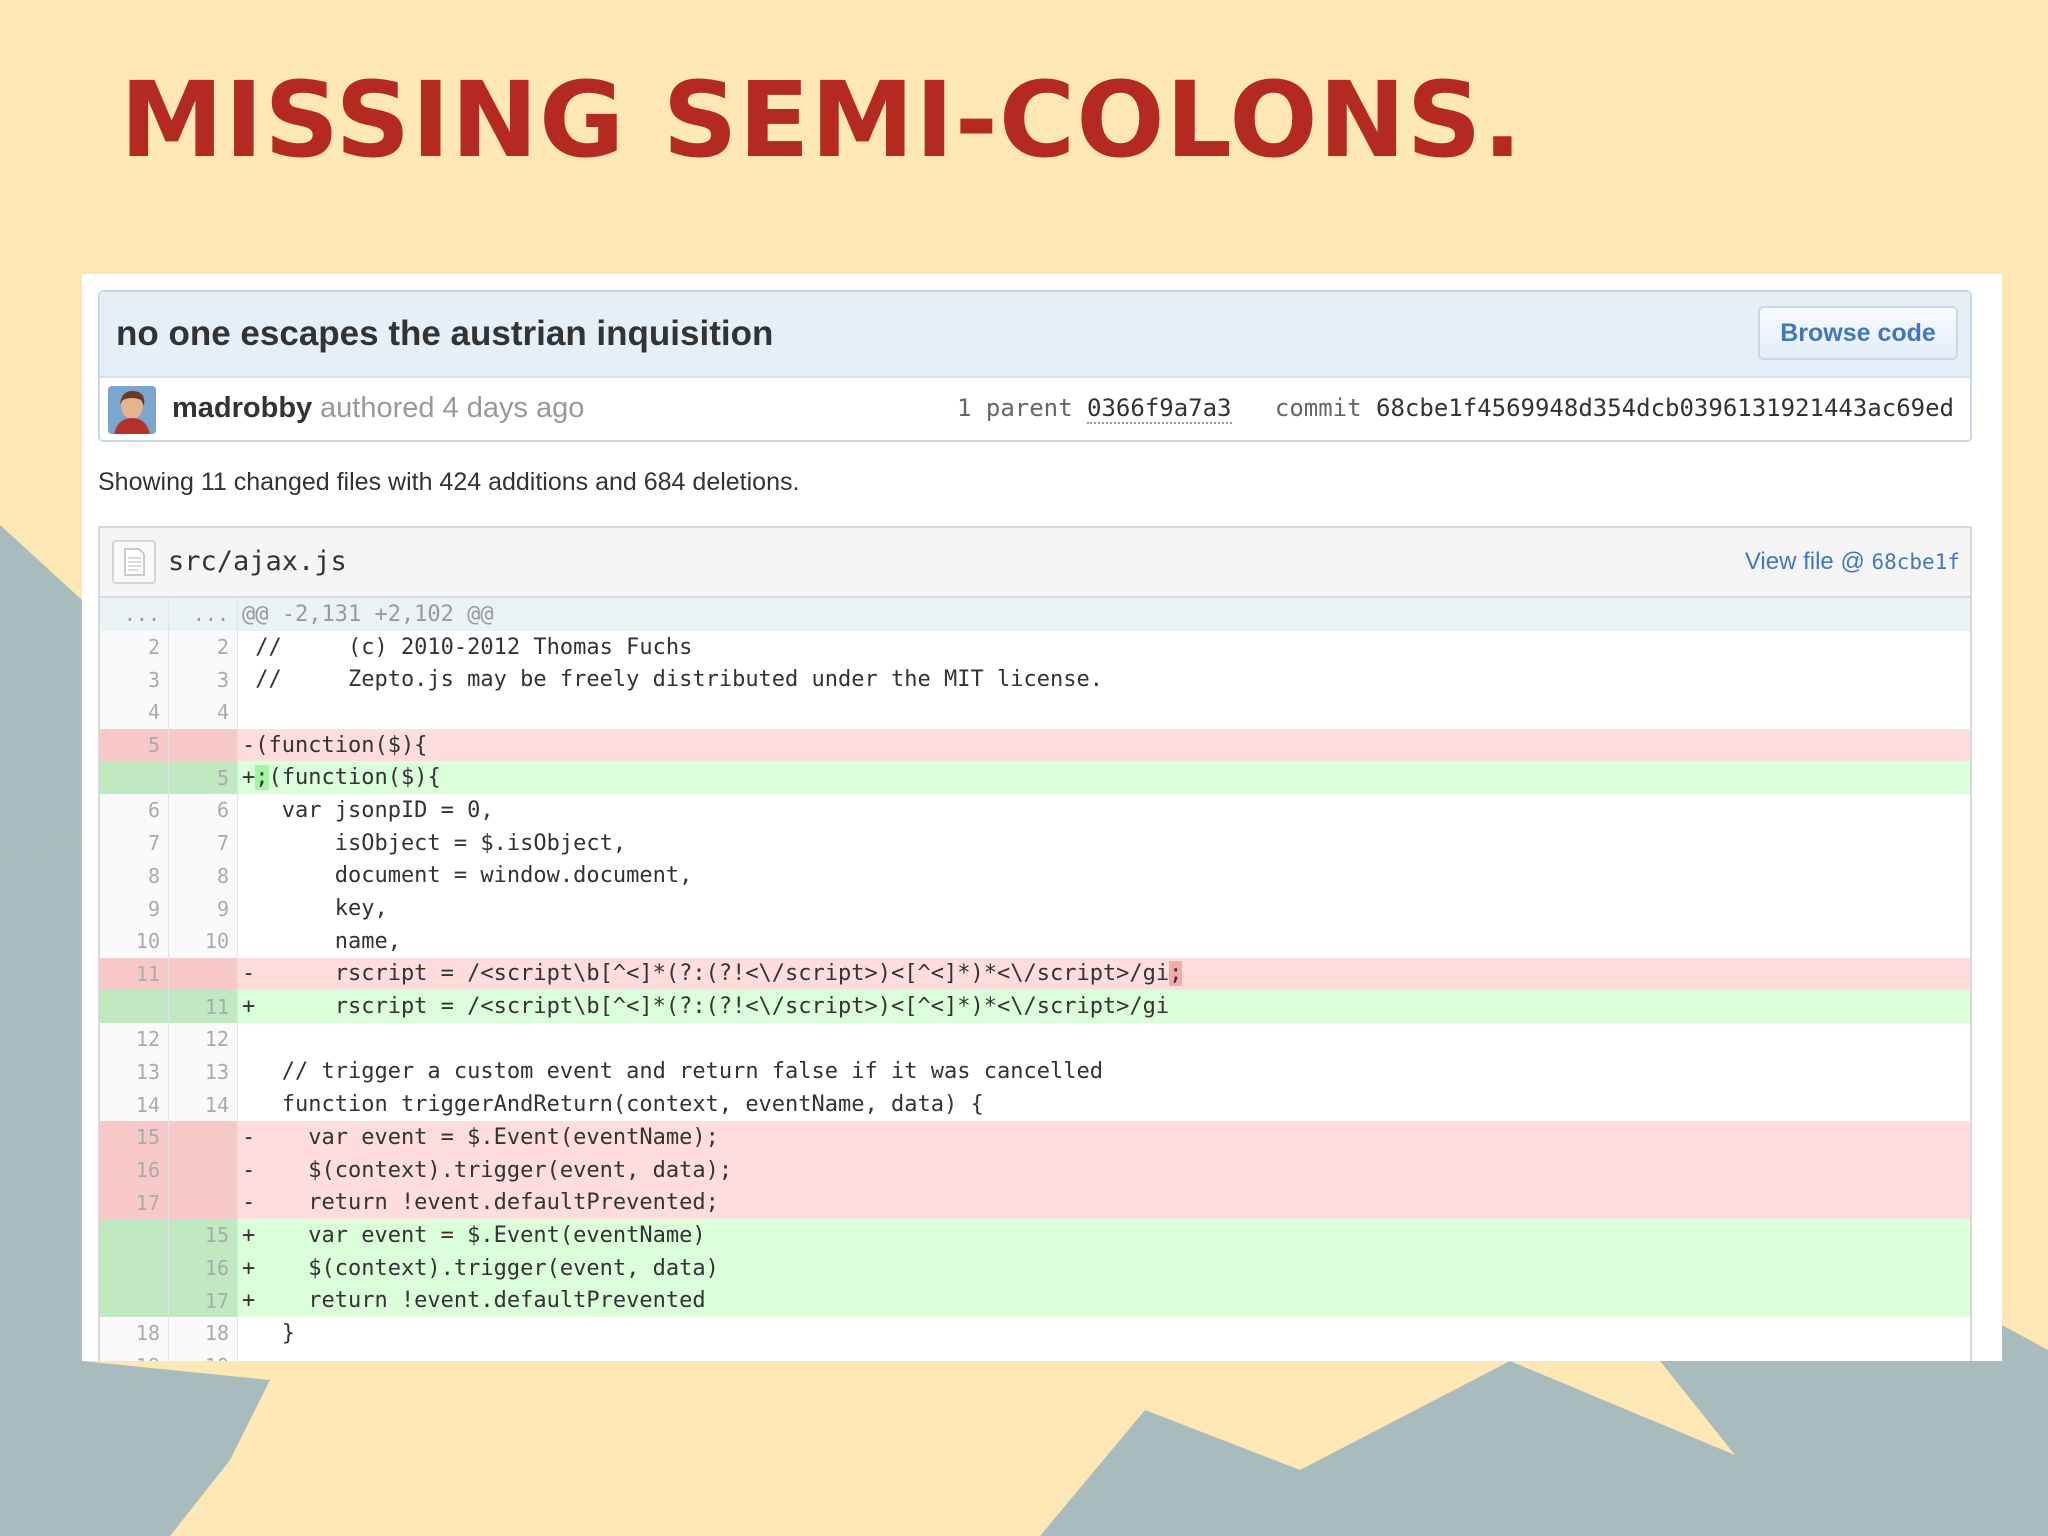 The width and height of the screenshot is (2048, 1536). I want to click on view-file-label: View file @, so click(1804, 561).